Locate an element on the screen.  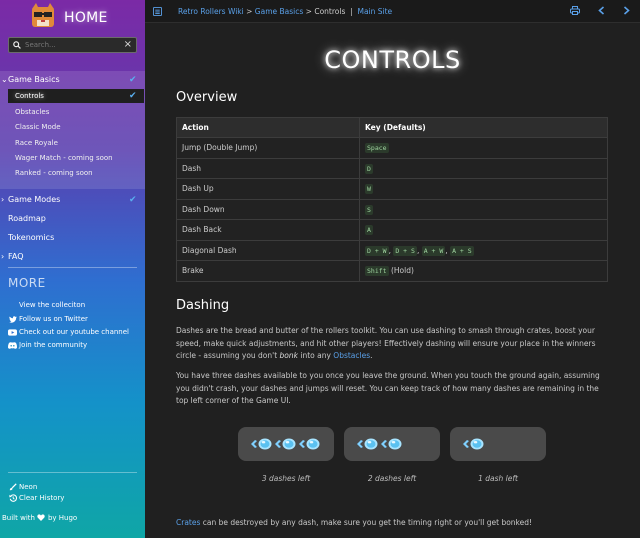
nav-item-controls: Controls ✔ is located at coordinates (76, 96).